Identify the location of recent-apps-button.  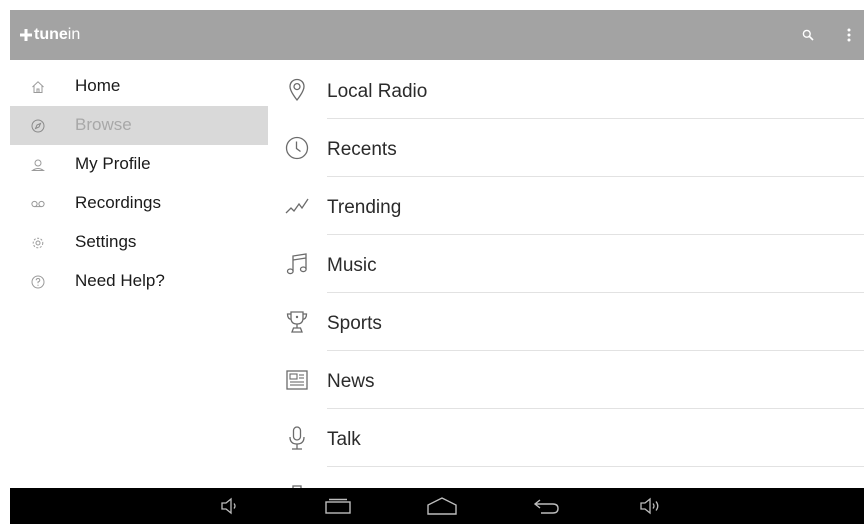
(338, 506).